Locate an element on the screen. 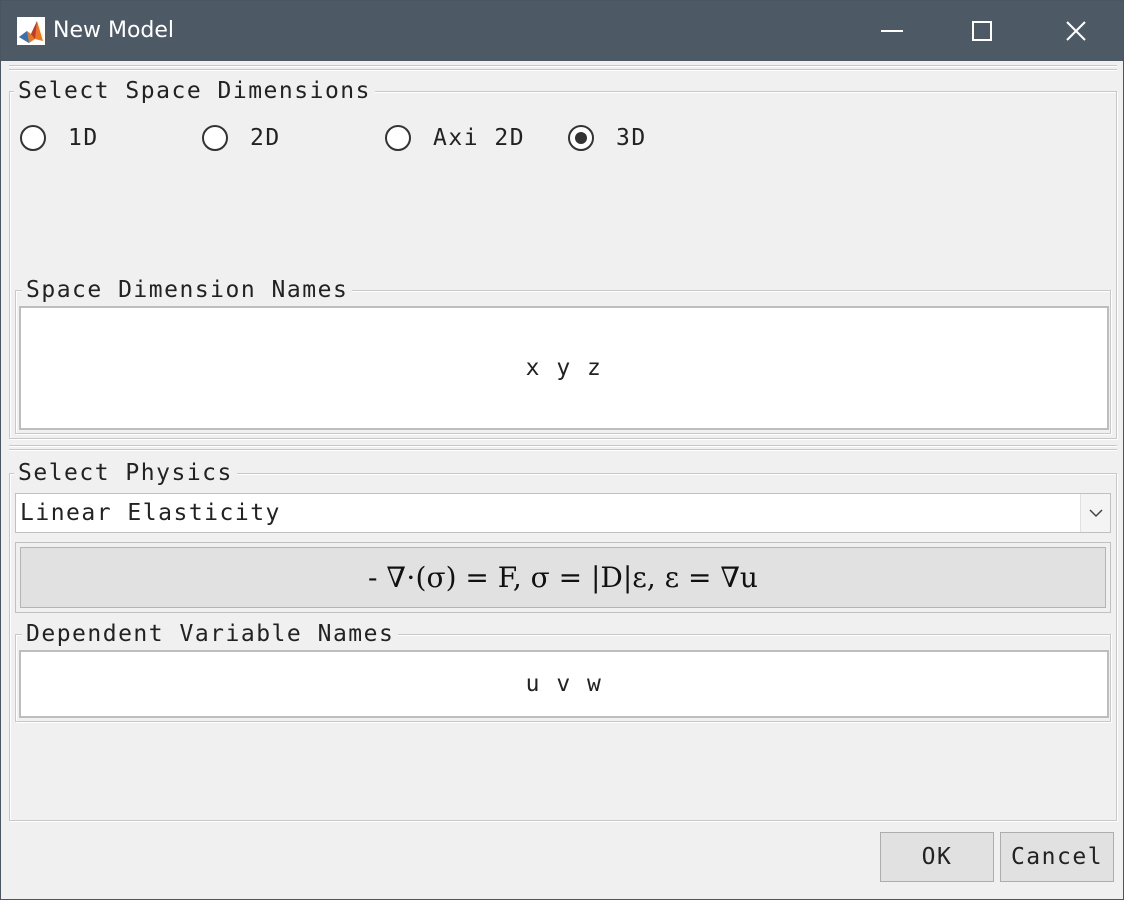 This screenshot has width=1124, height=900. close-icon is located at coordinates (1076, 31).